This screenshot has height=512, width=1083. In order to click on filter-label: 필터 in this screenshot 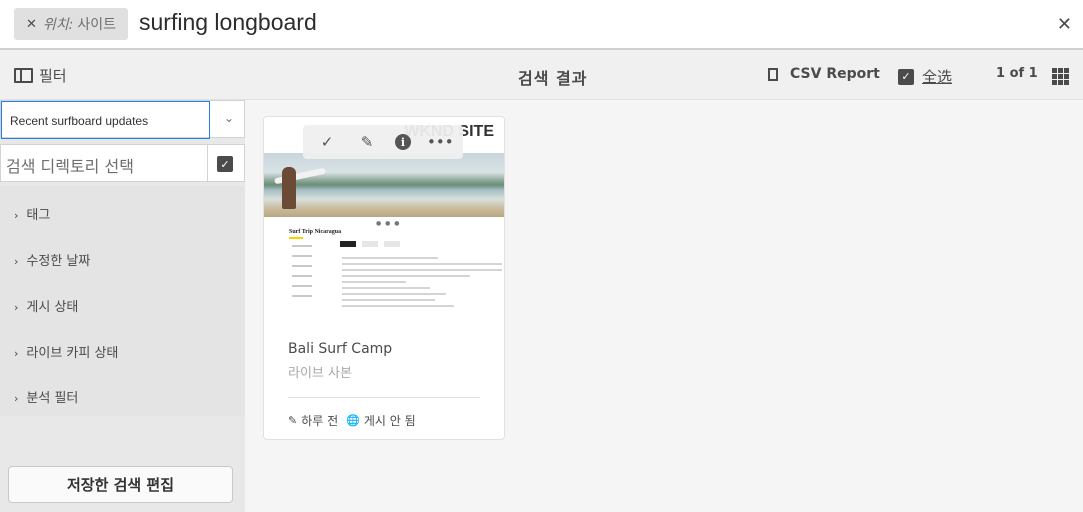, I will do `click(53, 76)`.